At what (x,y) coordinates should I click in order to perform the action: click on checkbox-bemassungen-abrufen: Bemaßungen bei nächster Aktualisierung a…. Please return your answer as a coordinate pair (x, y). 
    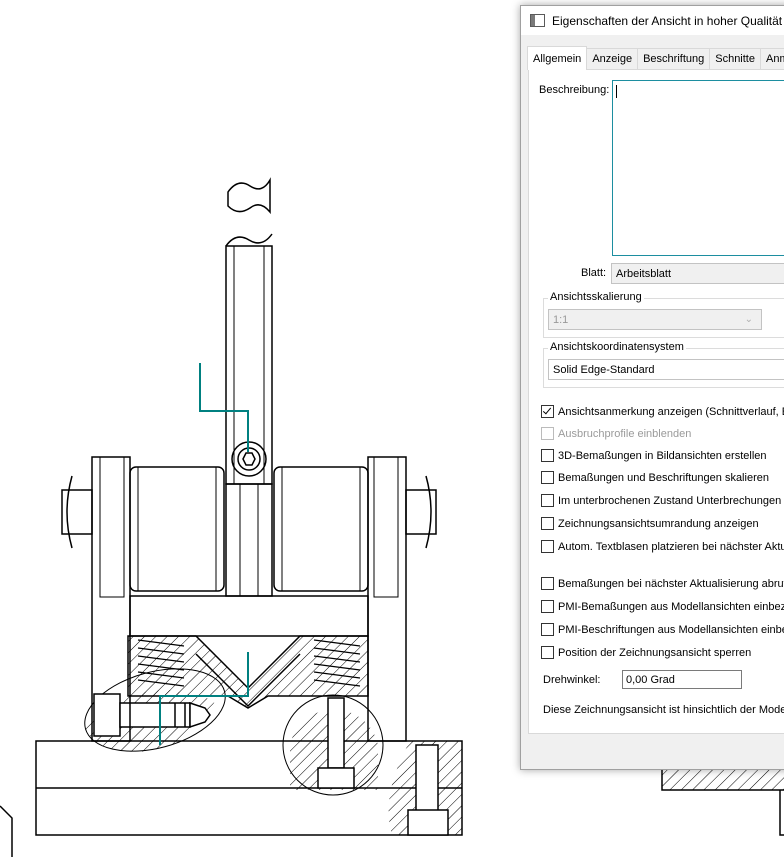
    Looking at the image, I should click on (662, 583).